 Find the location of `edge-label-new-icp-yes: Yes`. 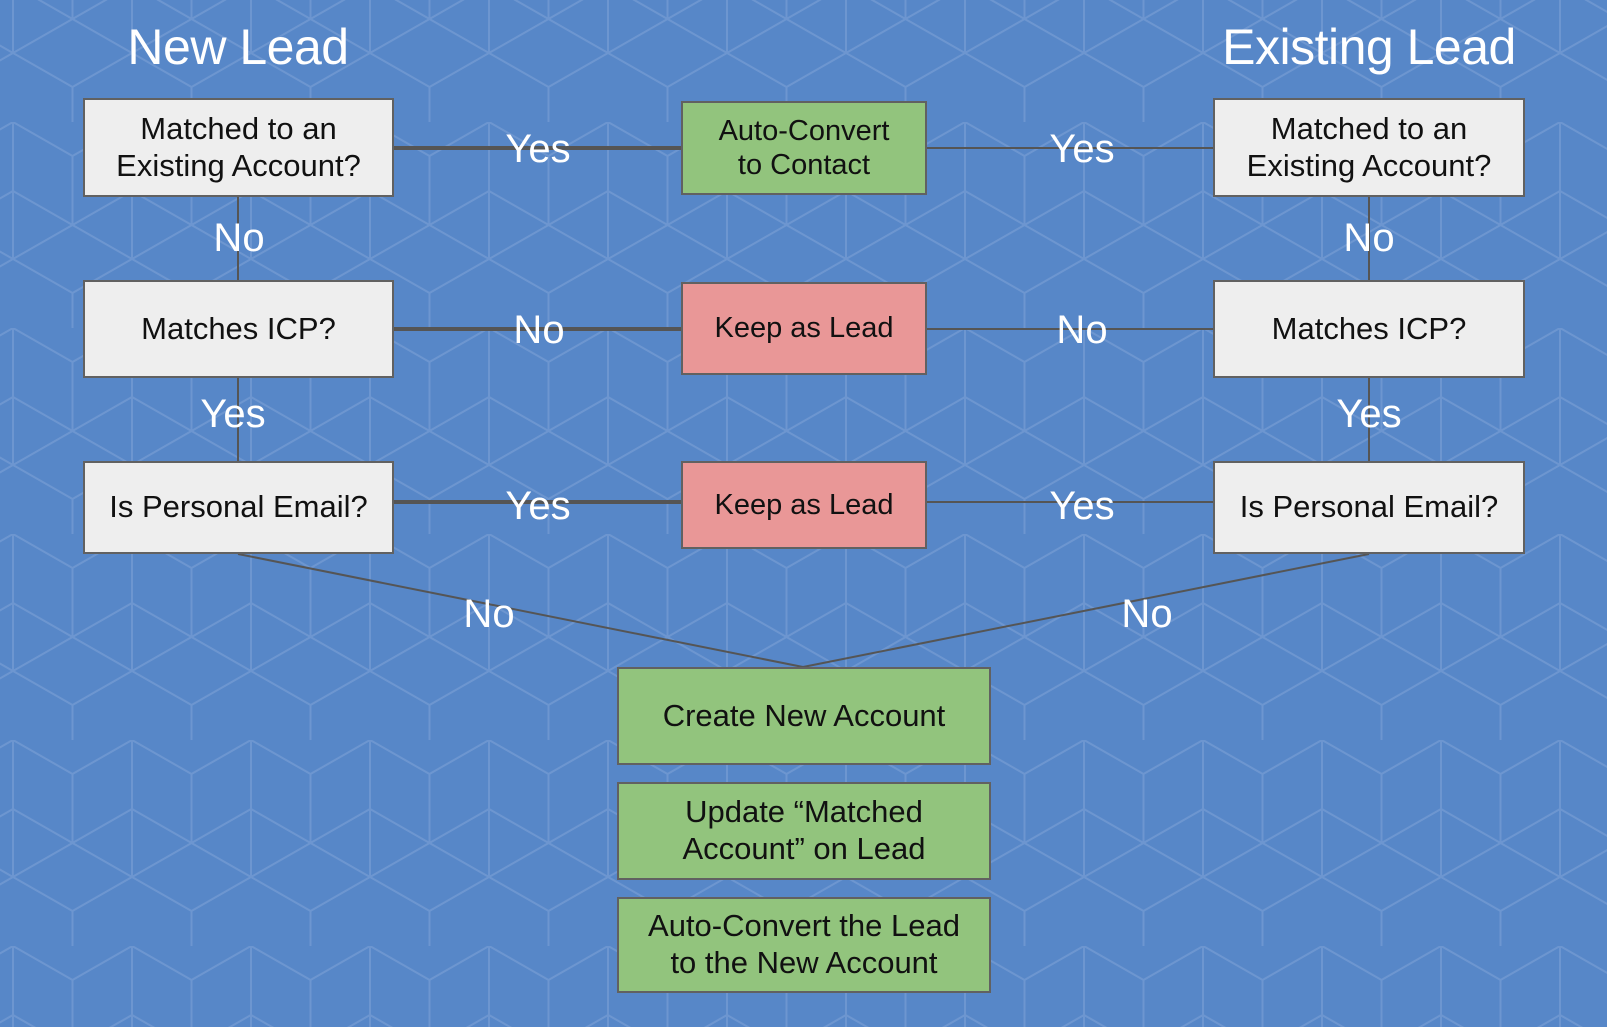

edge-label-new-icp-yes: Yes is located at coordinates (233, 414).